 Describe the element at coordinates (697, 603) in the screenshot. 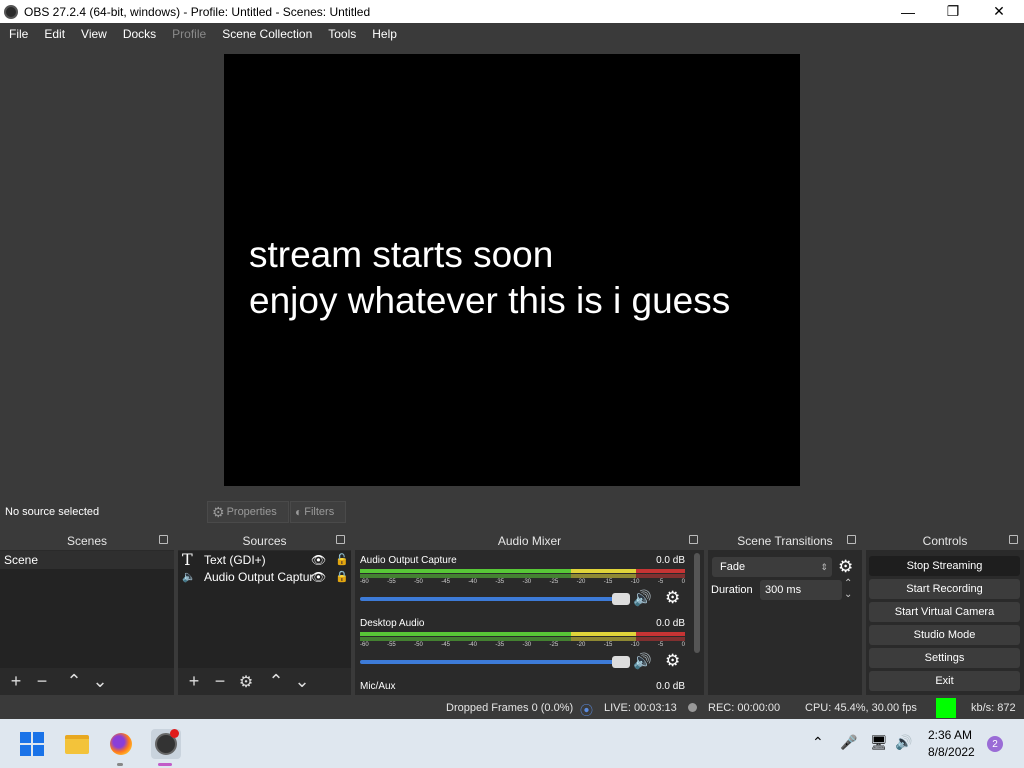

I see `mixer-scrollbar` at that location.